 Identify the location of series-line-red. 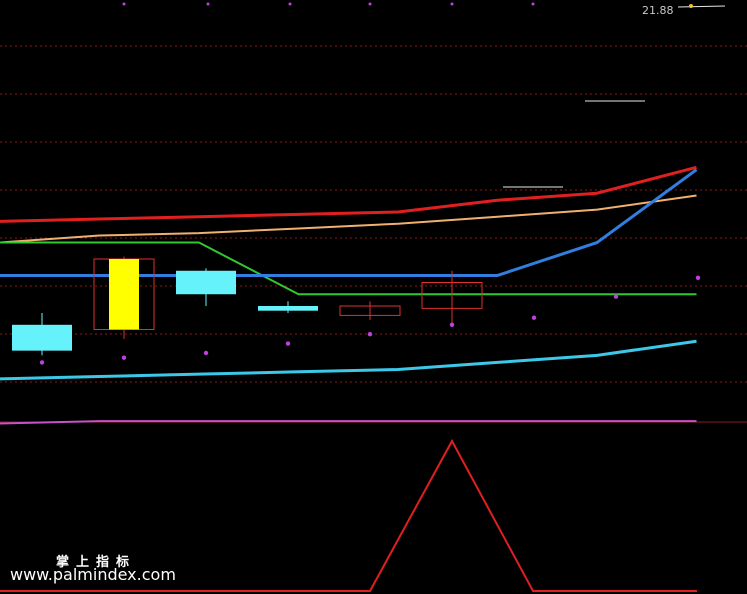
(348, 194).